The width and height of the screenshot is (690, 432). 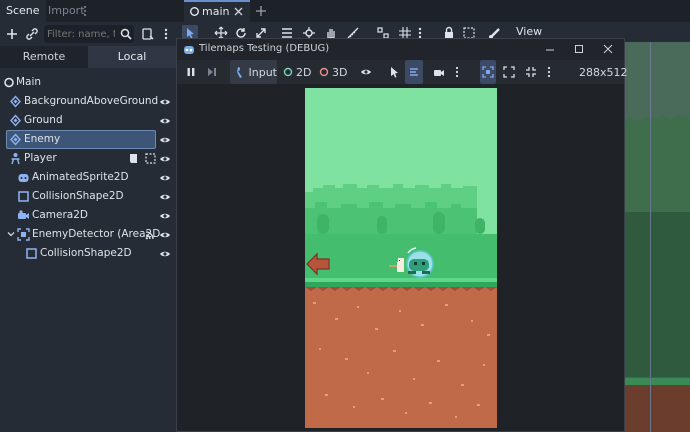 What do you see at coordinates (9, 82) in the screenshot?
I see `node2d-icon` at bounding box center [9, 82].